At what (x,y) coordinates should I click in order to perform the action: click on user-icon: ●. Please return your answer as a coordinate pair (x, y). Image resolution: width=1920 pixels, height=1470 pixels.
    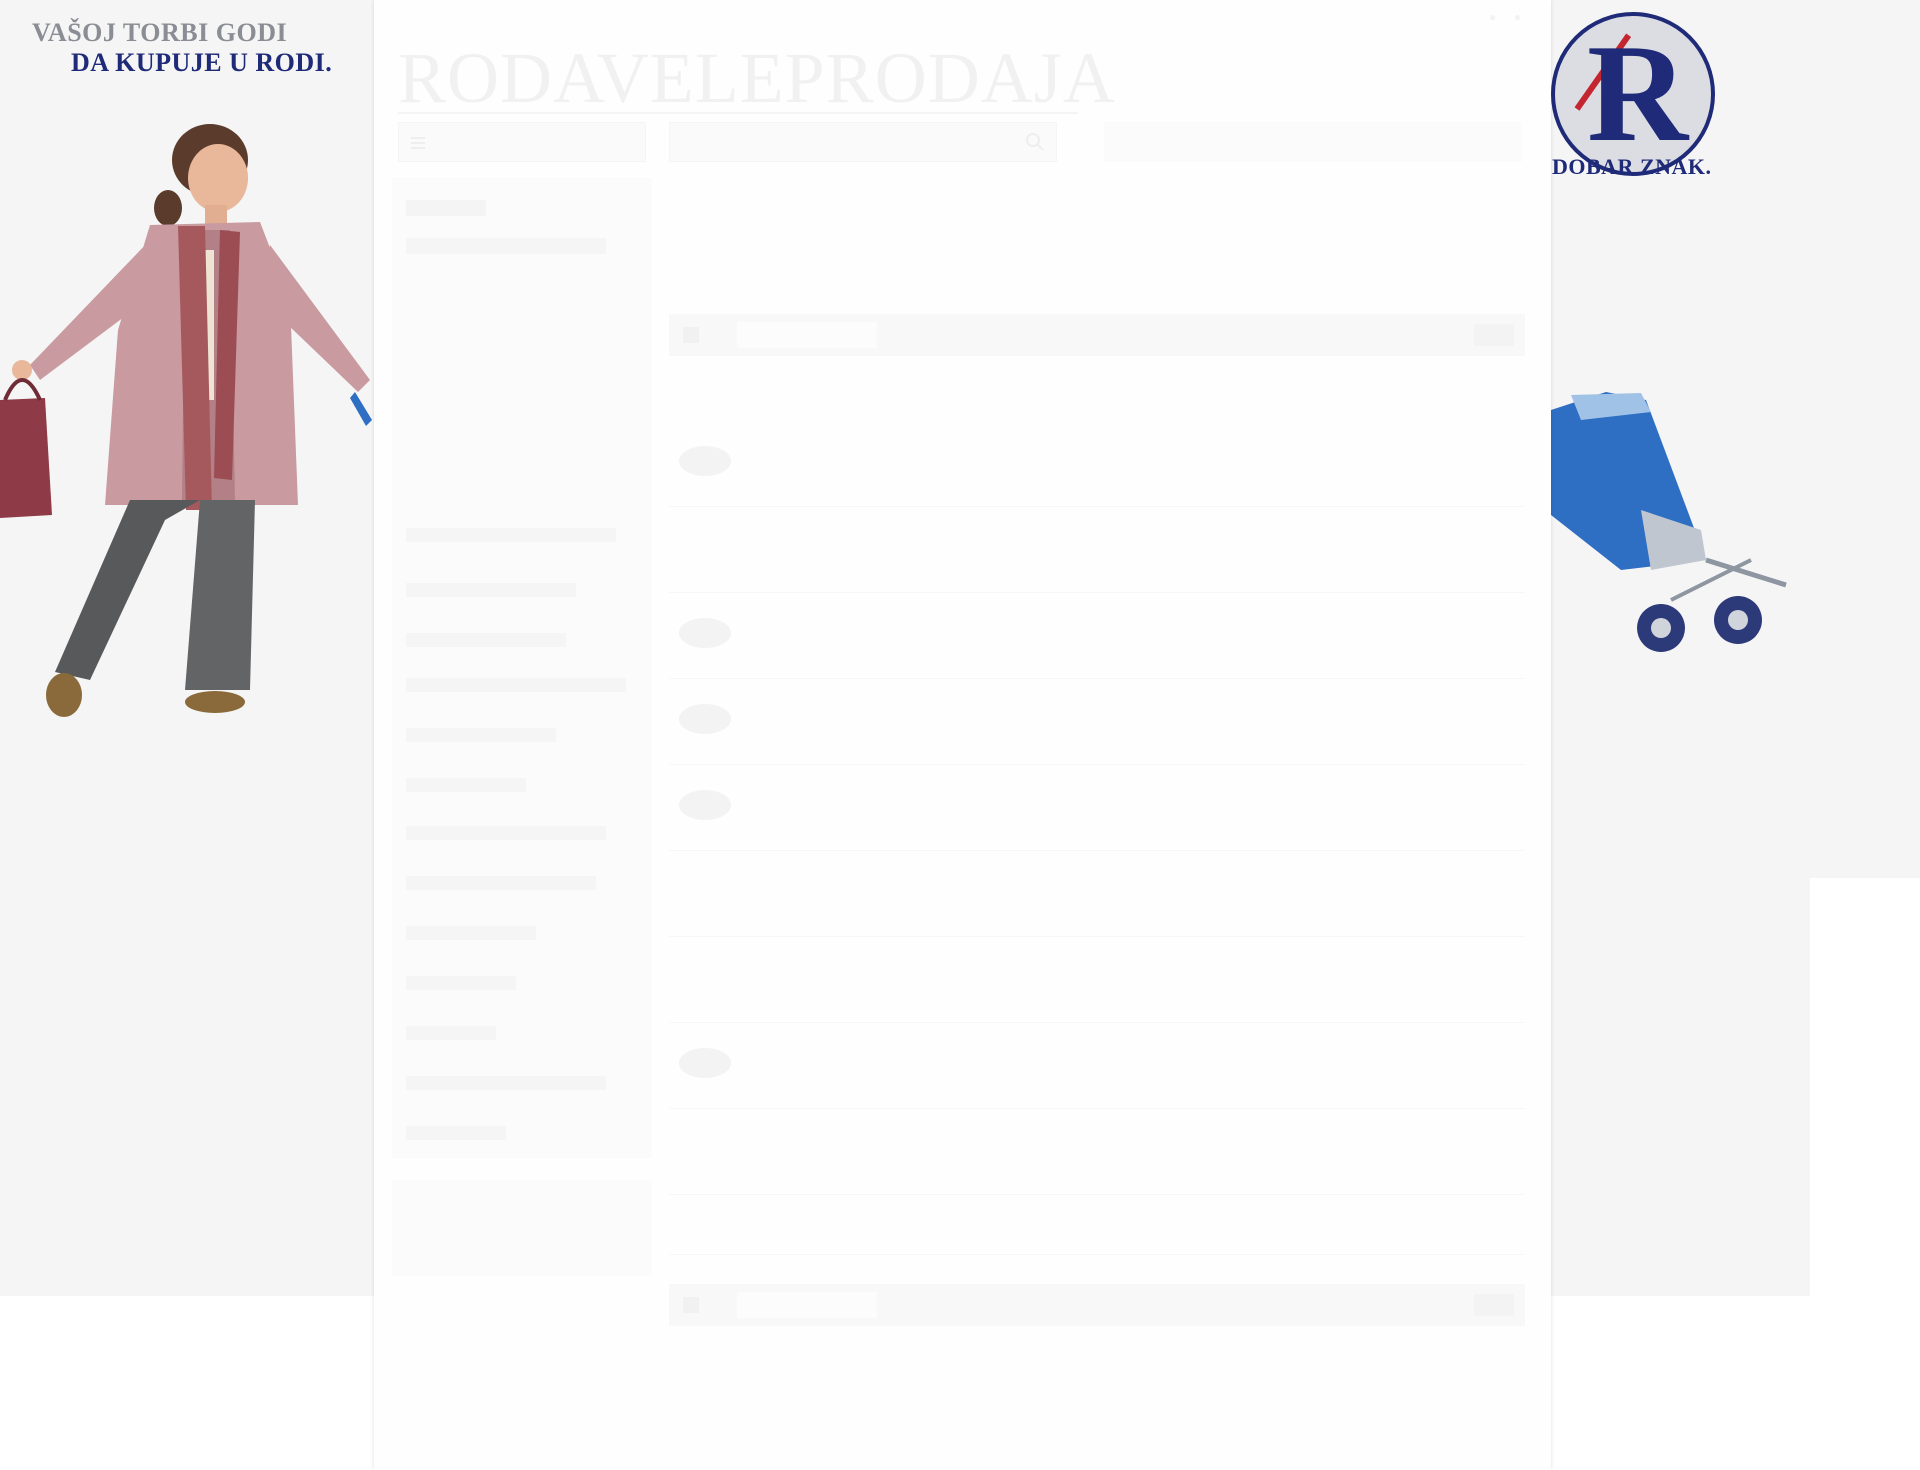
    Looking at the image, I should click on (1492, 17).